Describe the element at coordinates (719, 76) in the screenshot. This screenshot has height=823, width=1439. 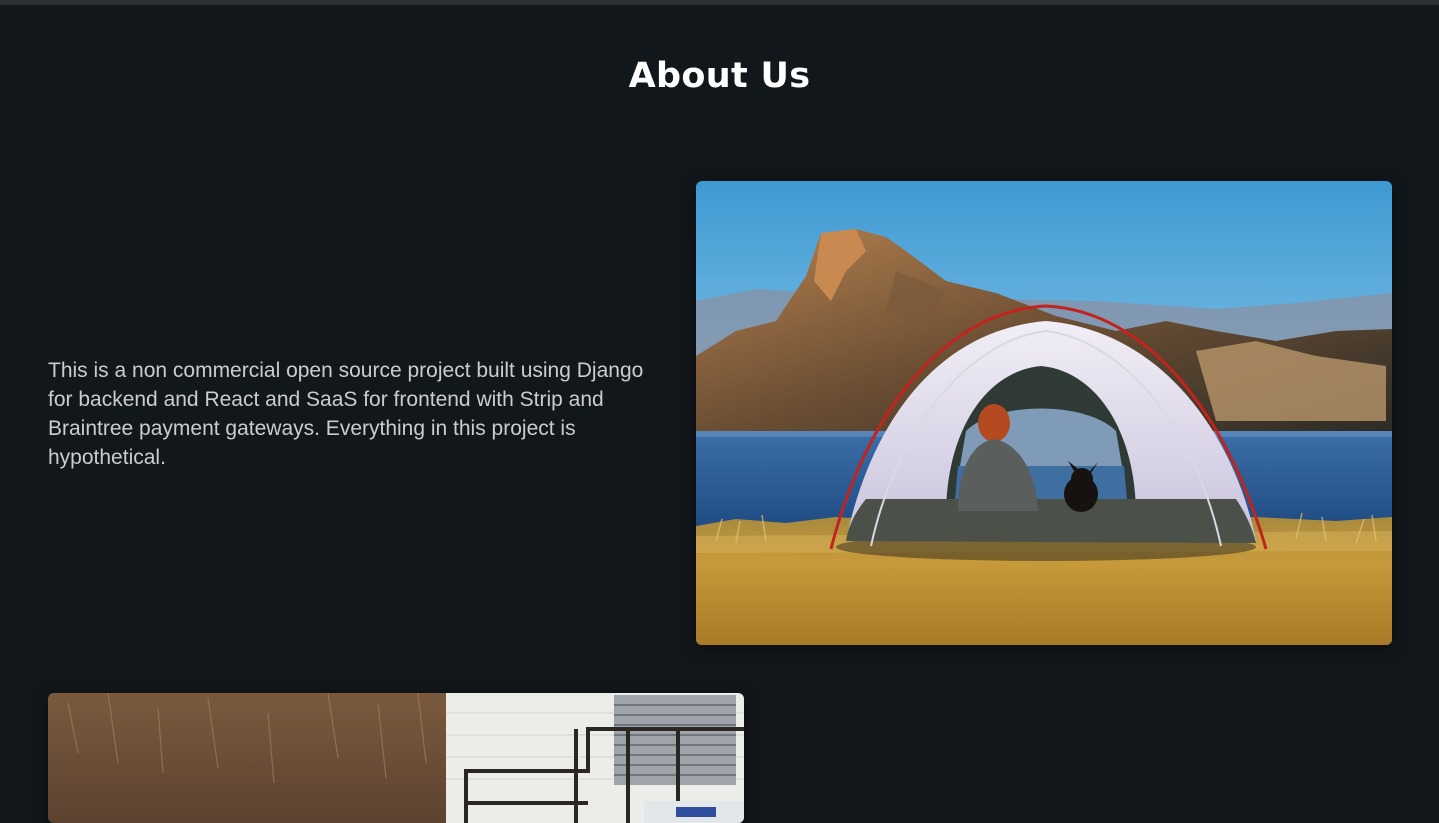
I see `page-title: About Us` at that location.